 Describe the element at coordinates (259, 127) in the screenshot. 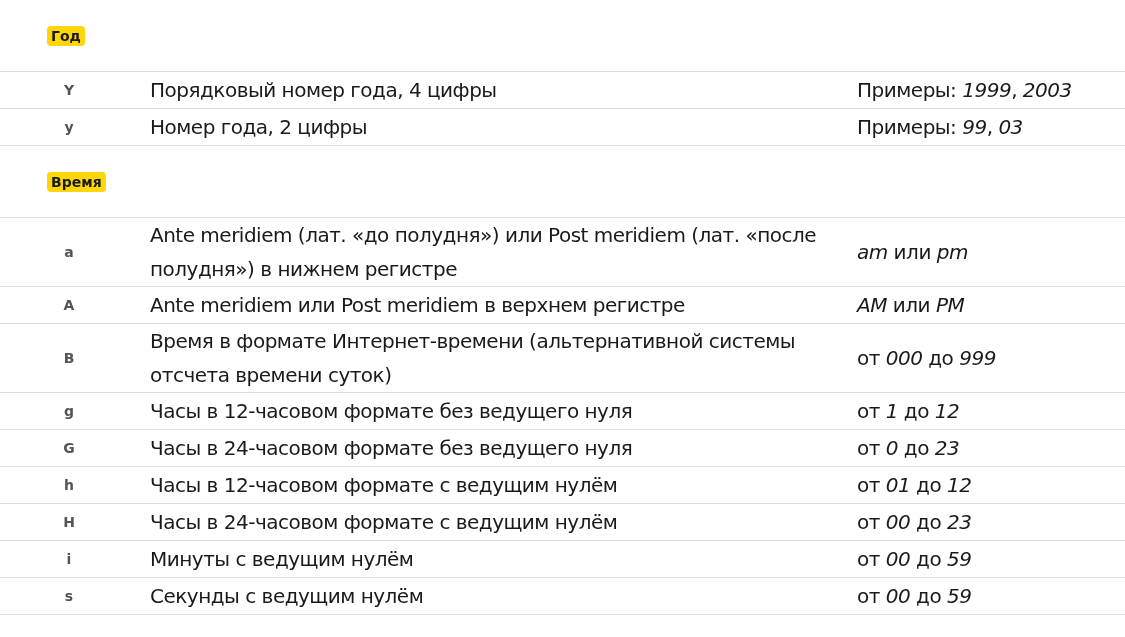

I see `format-description: Номер года, 2 цифры` at that location.